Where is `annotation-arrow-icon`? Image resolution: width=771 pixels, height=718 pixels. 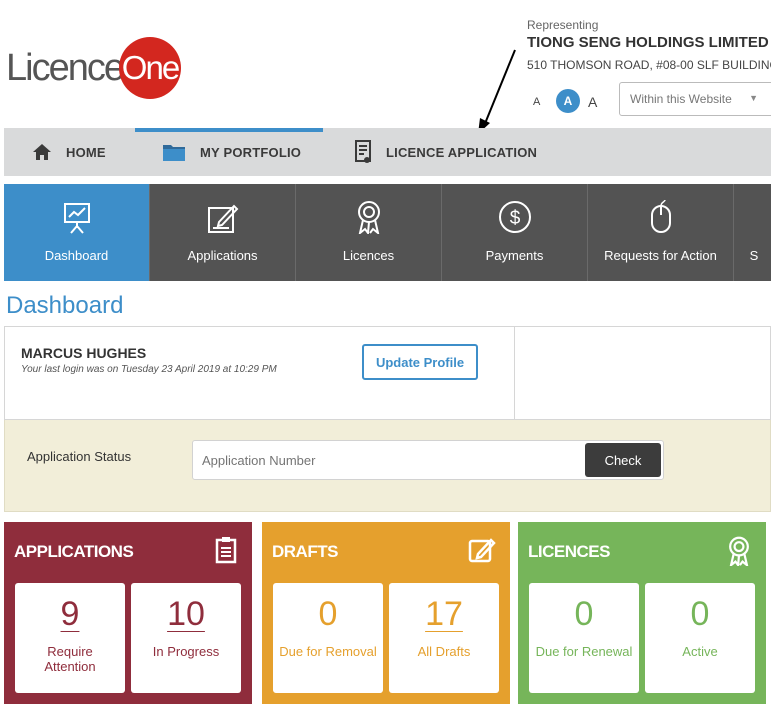
annotation-arrow-icon is located at coordinates (497, 91).